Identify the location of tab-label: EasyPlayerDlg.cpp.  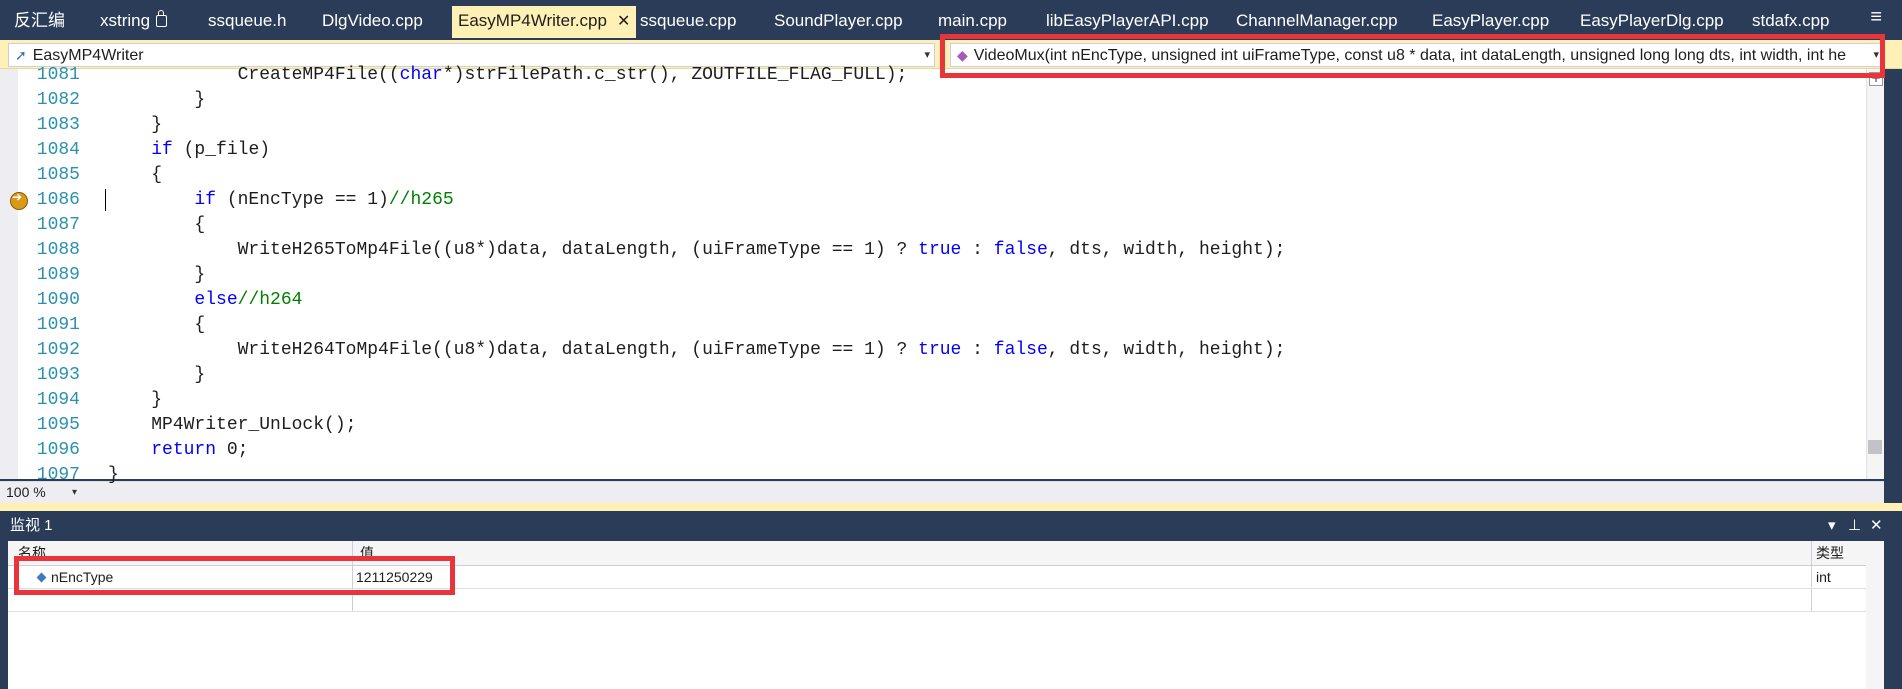
(1652, 20).